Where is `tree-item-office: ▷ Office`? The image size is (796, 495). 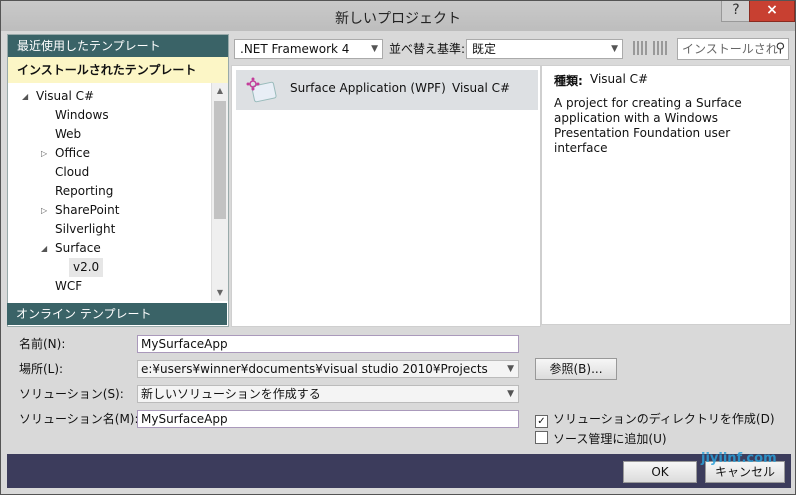
tree-item-office: ▷ Office is located at coordinates (66, 153).